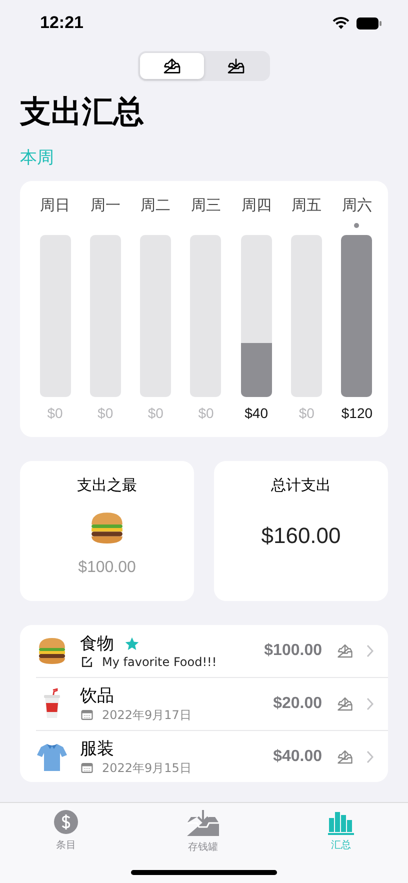  What do you see at coordinates (301, 485) in the screenshot?
I see `card-title: 总计支出` at bounding box center [301, 485].